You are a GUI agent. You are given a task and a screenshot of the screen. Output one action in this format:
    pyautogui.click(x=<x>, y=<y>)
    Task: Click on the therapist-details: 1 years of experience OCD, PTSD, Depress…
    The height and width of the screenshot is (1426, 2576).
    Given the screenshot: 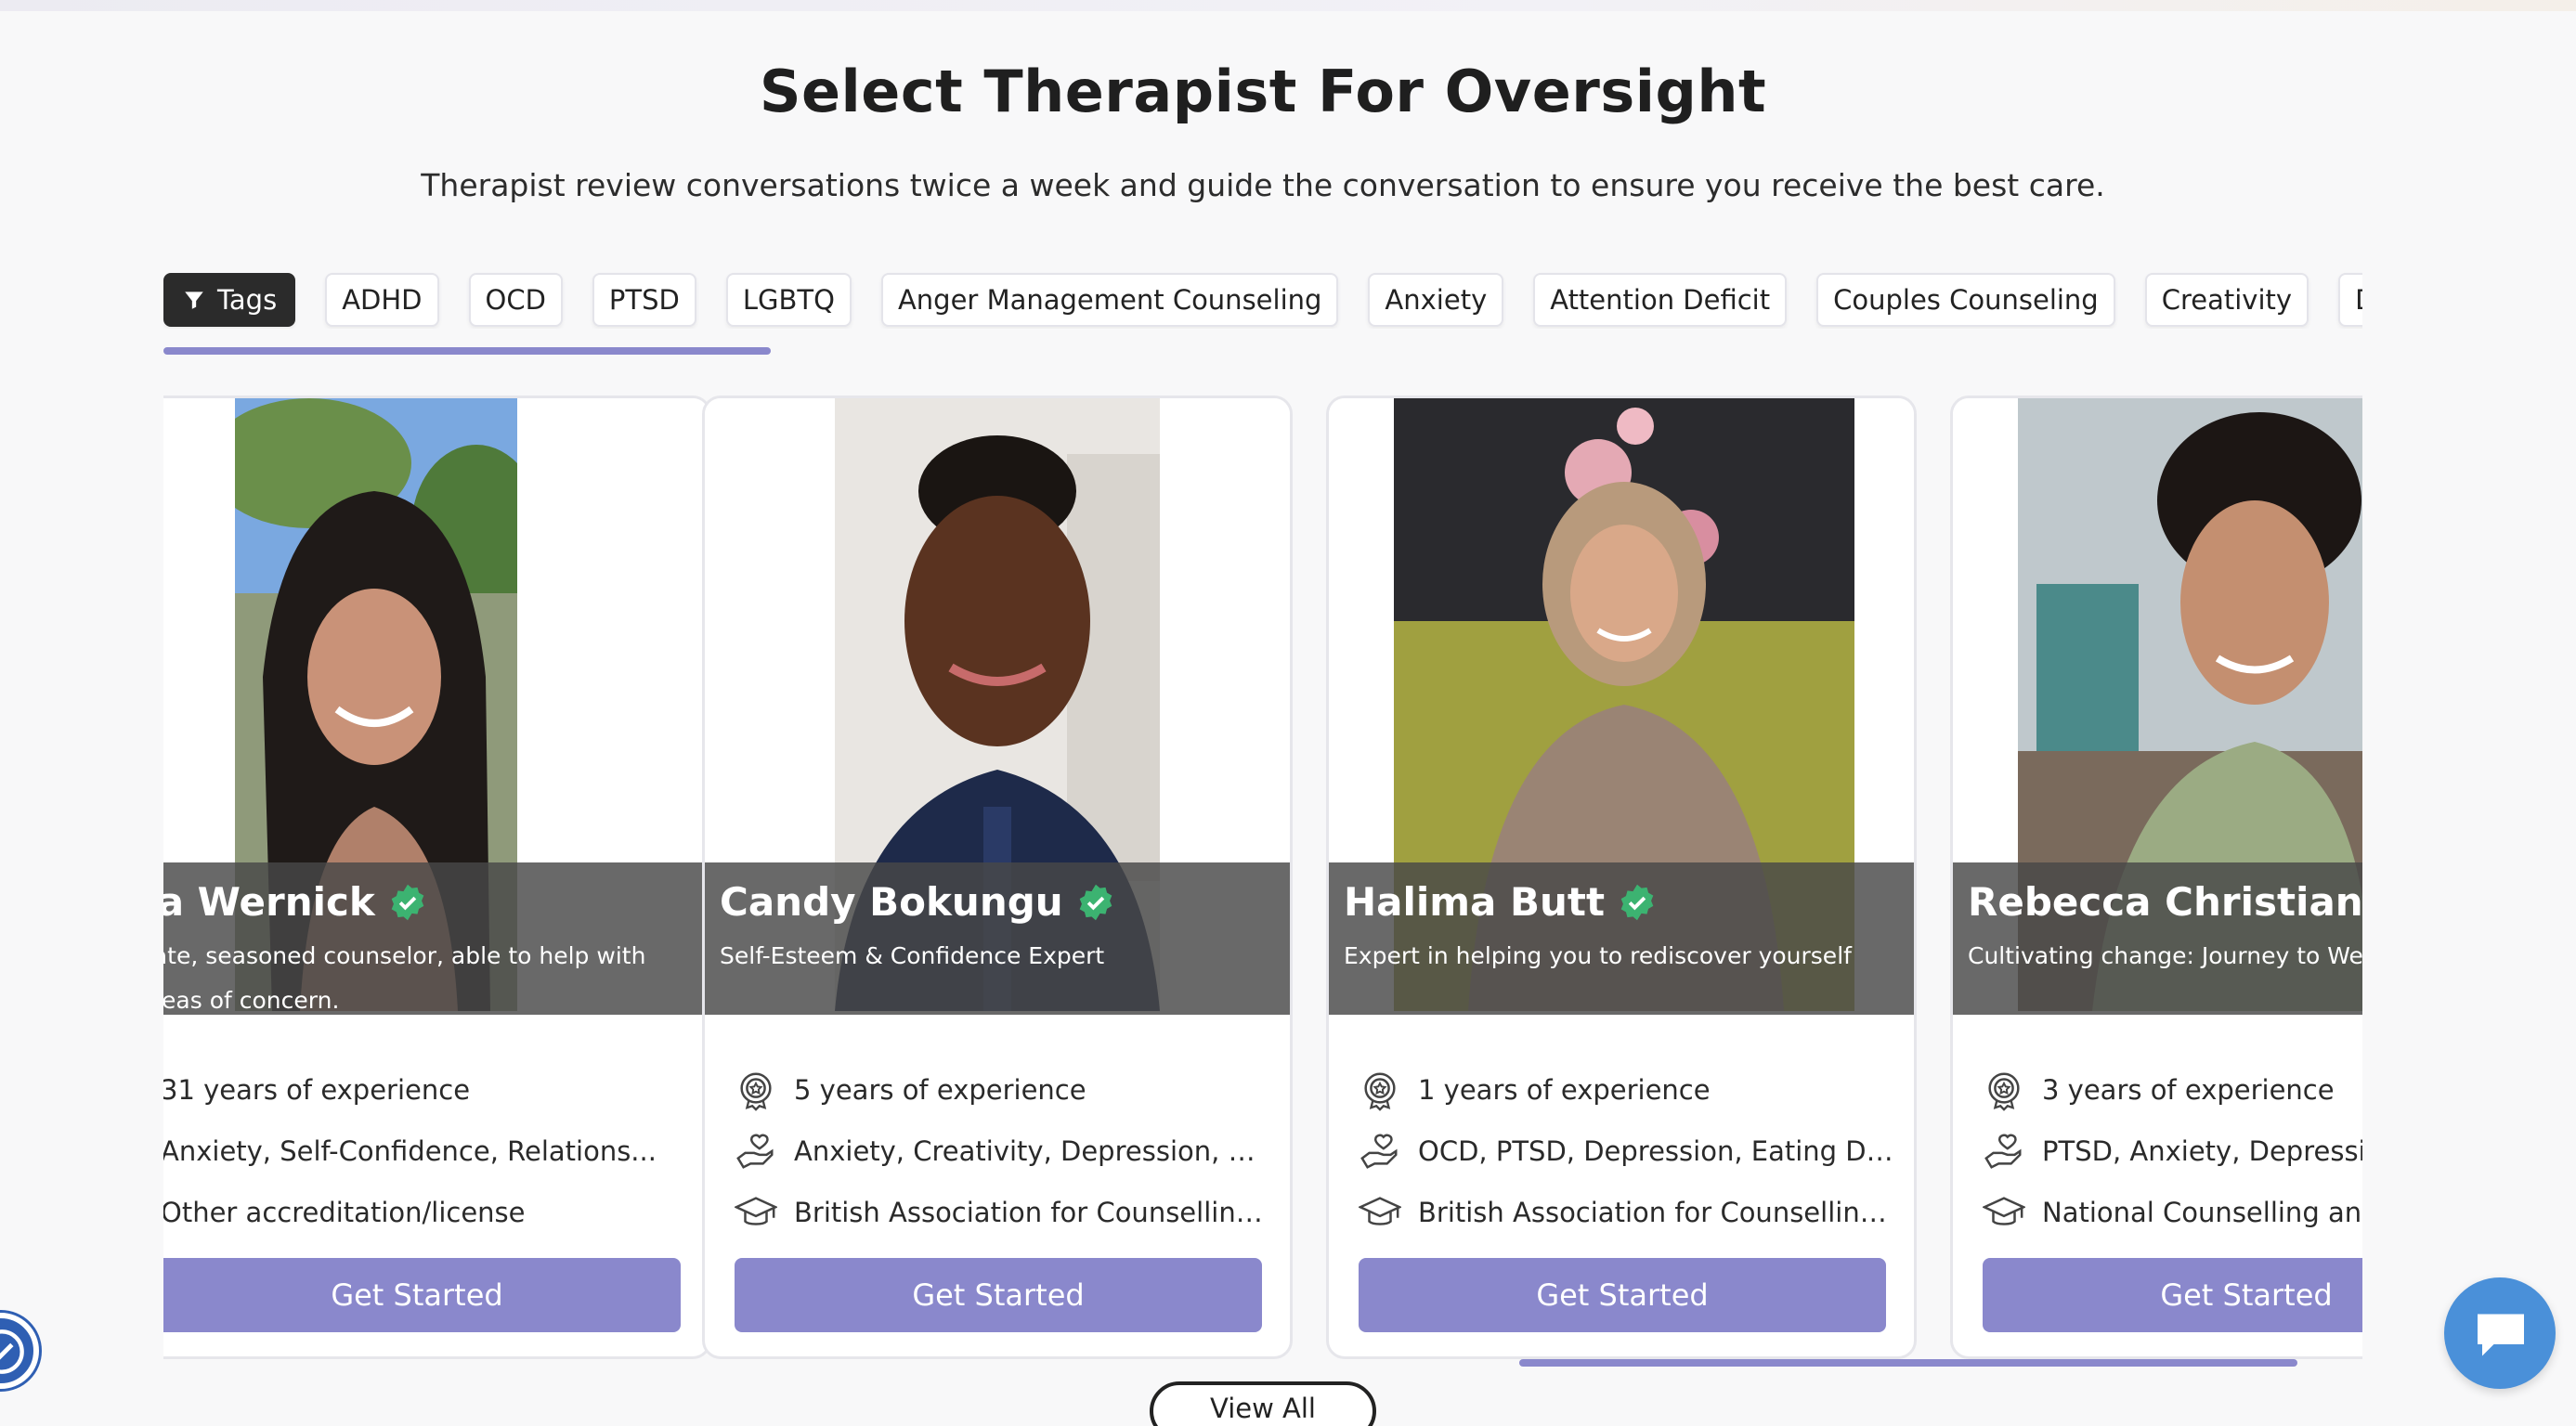 What is the action you would take?
    pyautogui.click(x=1628, y=1151)
    